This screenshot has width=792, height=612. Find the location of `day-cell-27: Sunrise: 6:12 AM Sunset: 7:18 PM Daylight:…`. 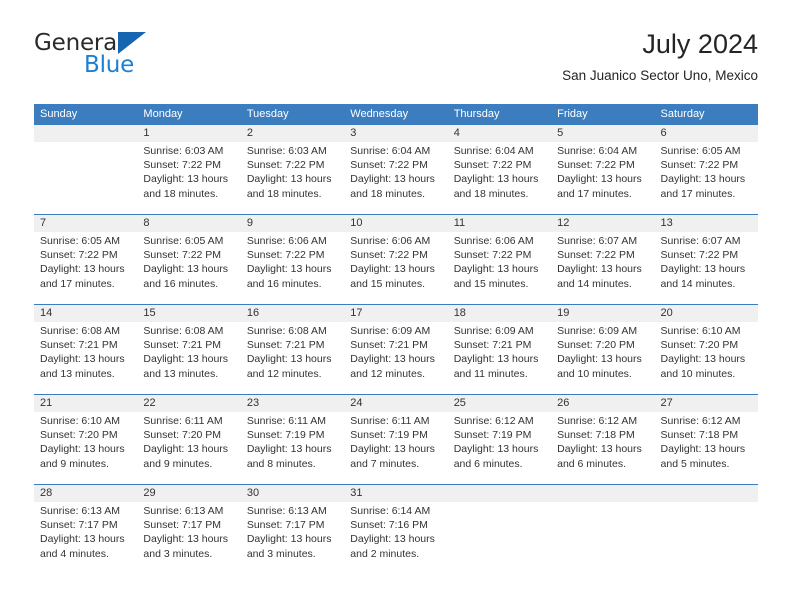

day-cell-27: Sunrise: 6:12 AM Sunset: 7:18 PM Daylight:… is located at coordinates (706, 448).